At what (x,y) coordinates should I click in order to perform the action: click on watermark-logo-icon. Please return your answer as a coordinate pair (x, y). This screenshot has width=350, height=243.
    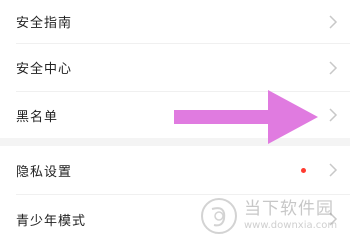
    Looking at the image, I should click on (219, 216).